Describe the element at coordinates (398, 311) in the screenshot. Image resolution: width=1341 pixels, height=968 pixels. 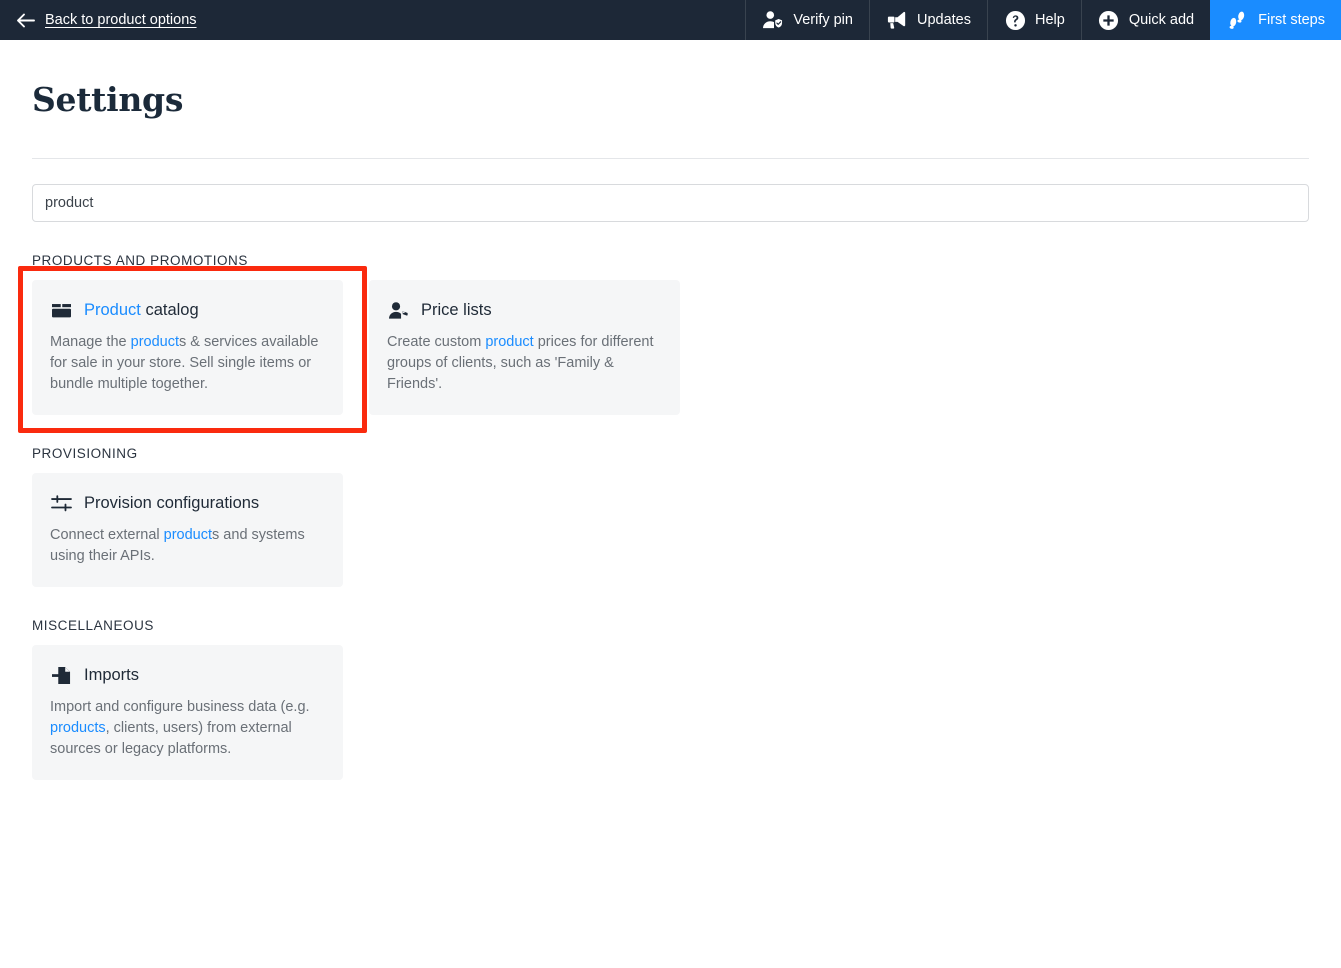
I see `person-tag-icon` at that location.